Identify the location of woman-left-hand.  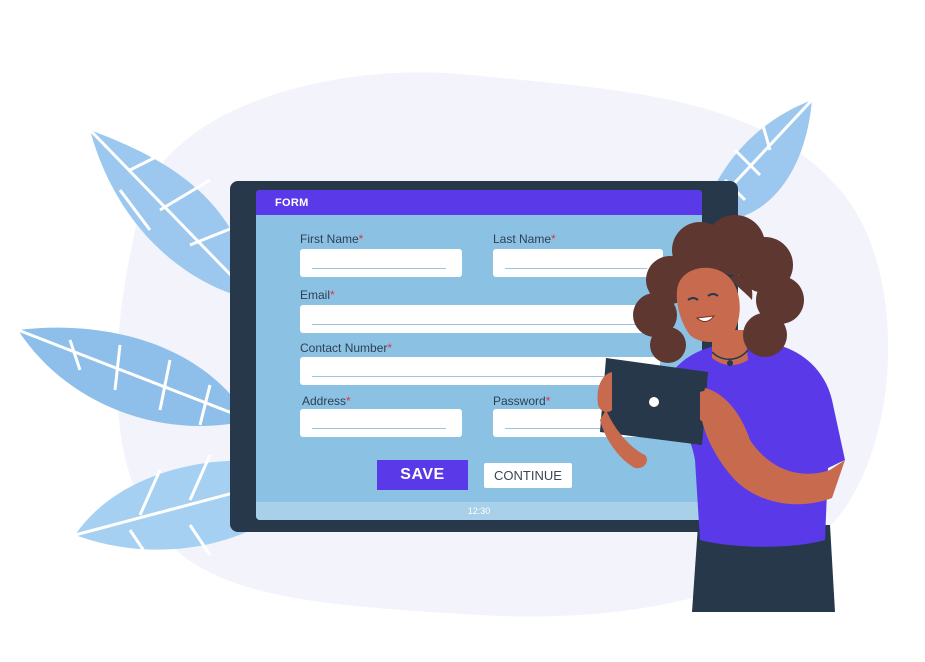
(604, 392).